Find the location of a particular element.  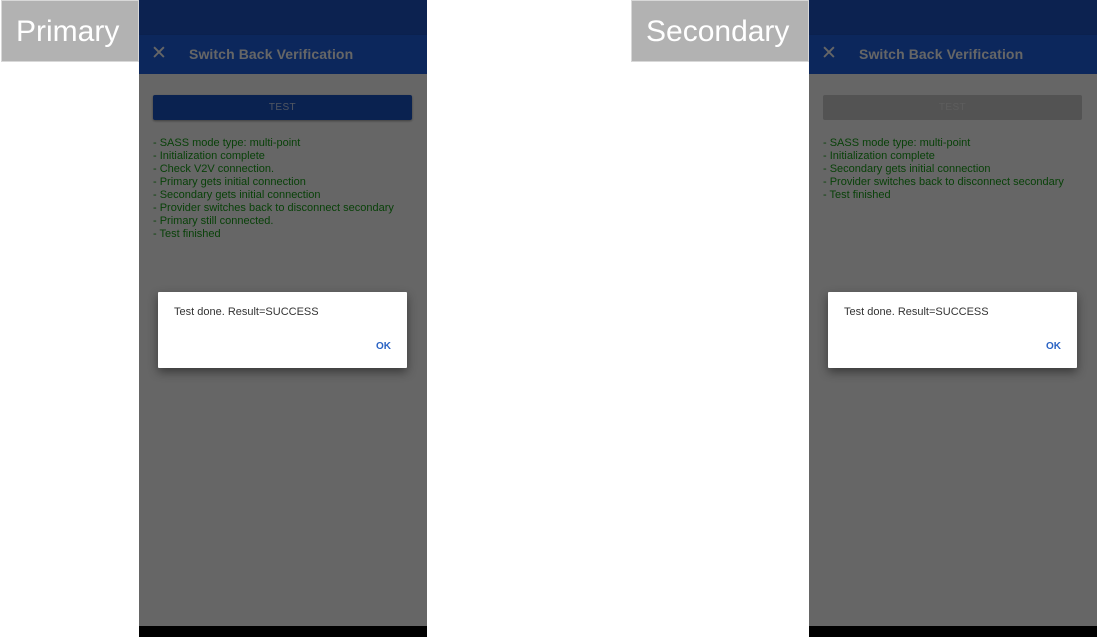

secondary-device-label: Secondary is located at coordinates (720, 31).